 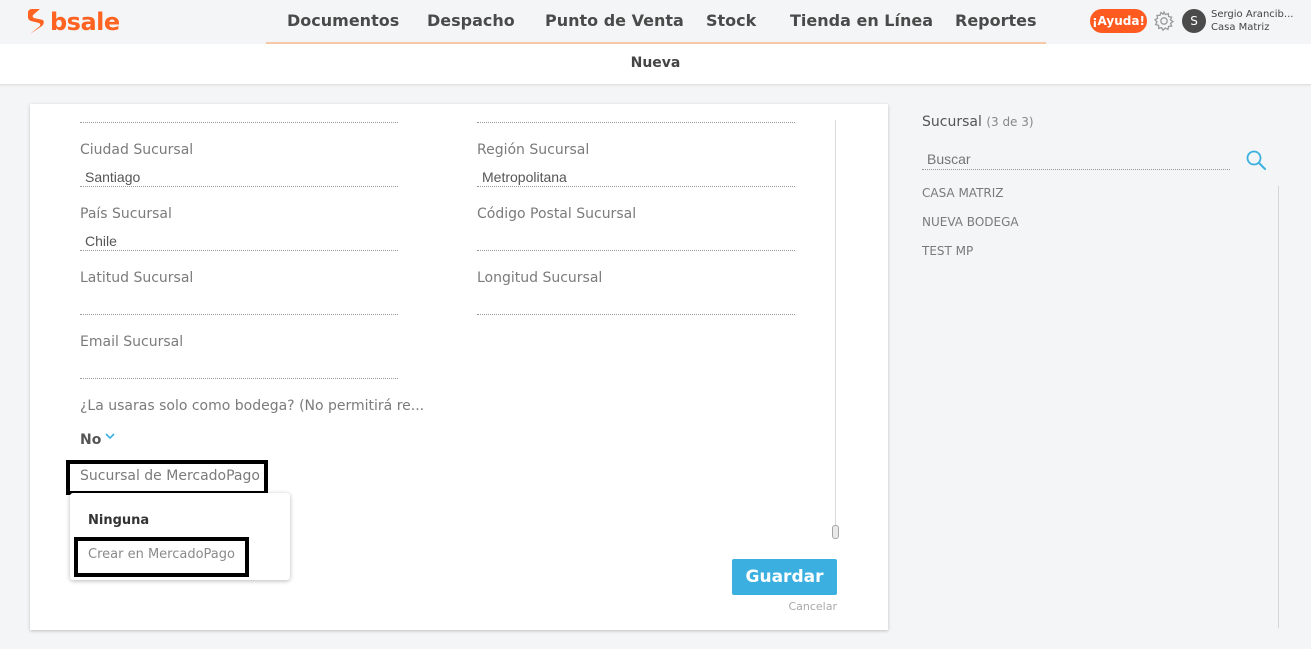 I want to click on page-title: Nueva, so click(x=655, y=63).